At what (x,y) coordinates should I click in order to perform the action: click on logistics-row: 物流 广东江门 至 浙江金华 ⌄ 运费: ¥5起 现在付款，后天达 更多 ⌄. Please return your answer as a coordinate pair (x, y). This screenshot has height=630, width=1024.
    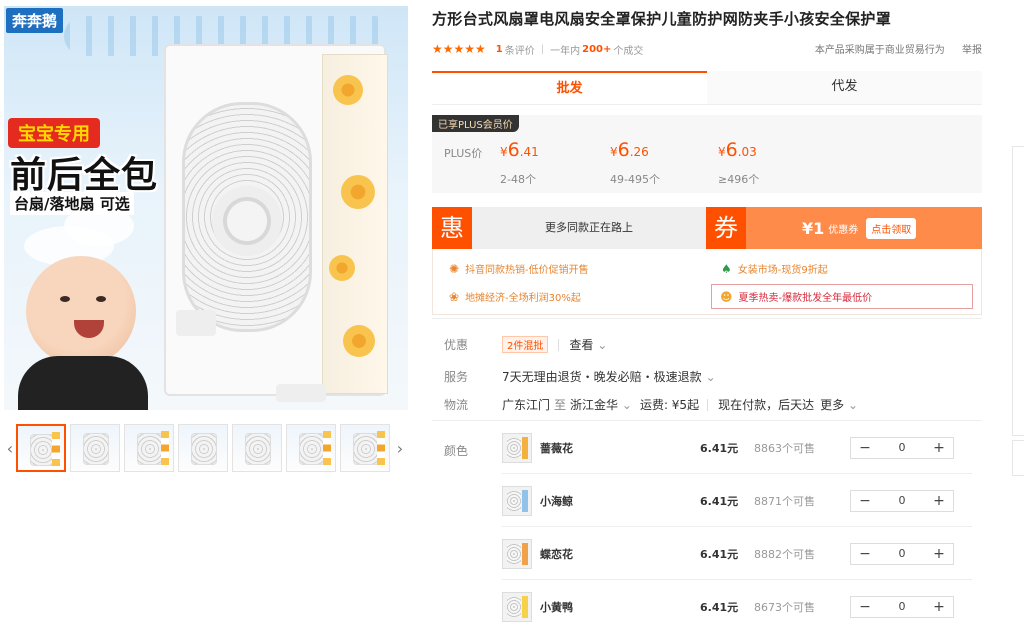
    Looking at the image, I should click on (651, 404).